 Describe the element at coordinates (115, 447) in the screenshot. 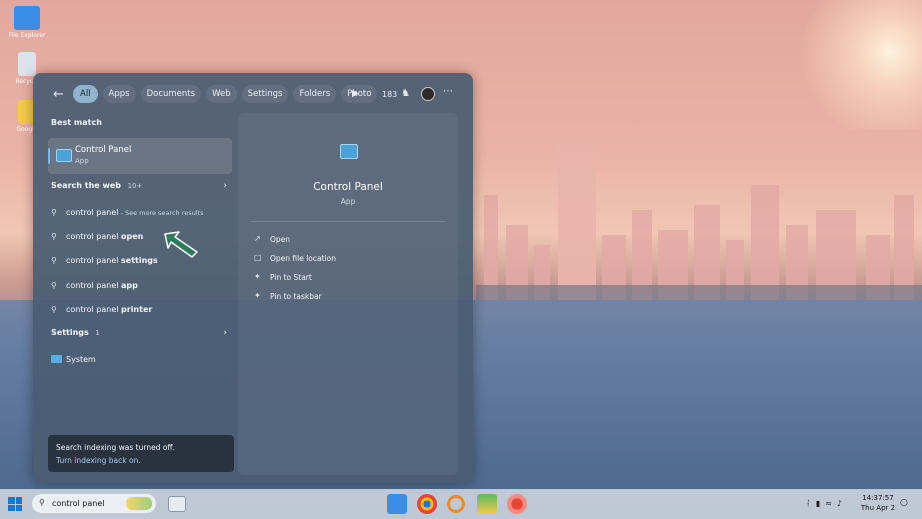

I see `indexing-notice-text: Search indexing was turned off.` at that location.